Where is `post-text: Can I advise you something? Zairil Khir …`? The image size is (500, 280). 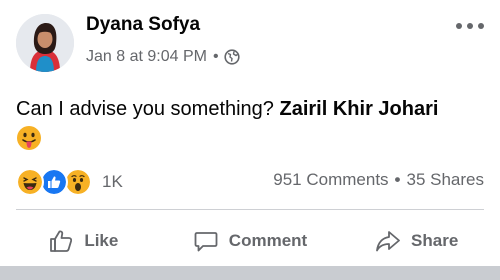
post-text: Can I advise you something? Zairil Khir … is located at coordinates (251, 109).